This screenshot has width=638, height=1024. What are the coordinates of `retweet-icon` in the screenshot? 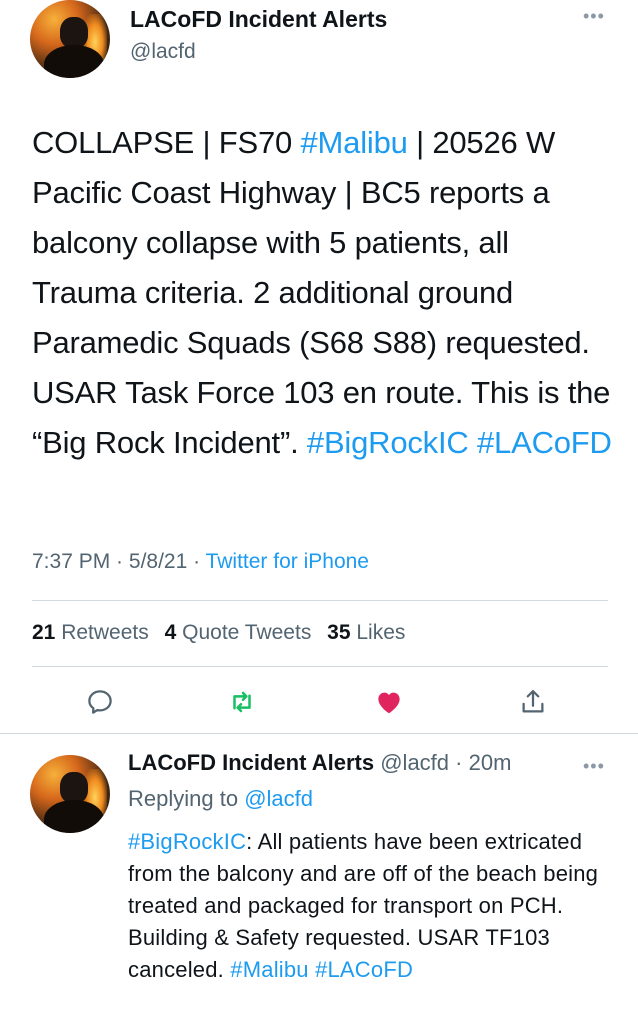 It's located at (242, 702).